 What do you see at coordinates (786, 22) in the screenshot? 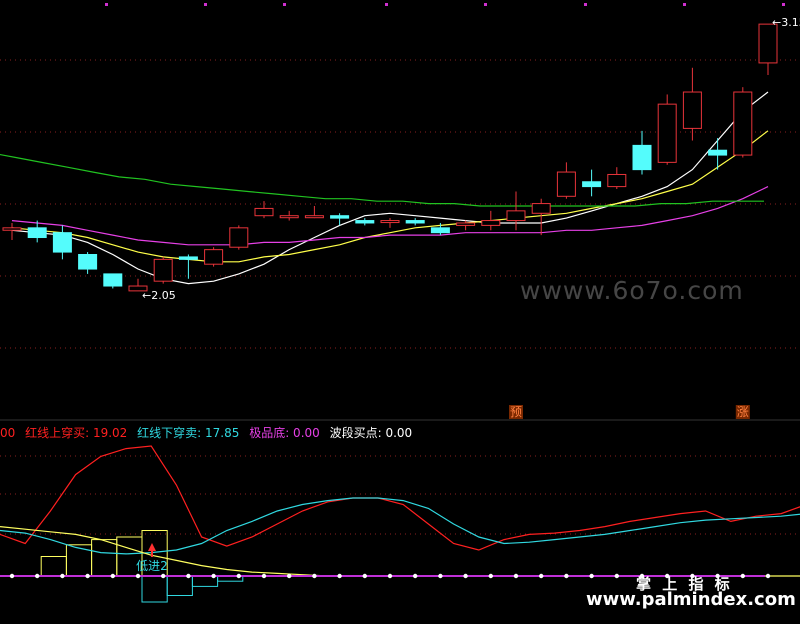
I see `price-annotation-label: ←3.15` at bounding box center [786, 22].